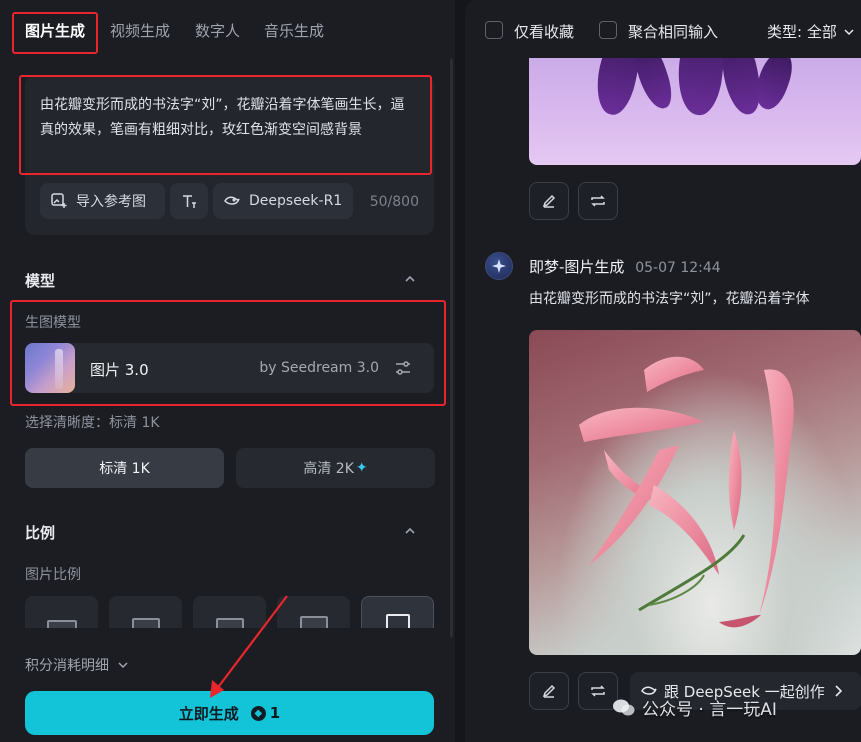 Image resolution: width=861 pixels, height=742 pixels. I want to click on model-thumbnail, so click(50, 368).